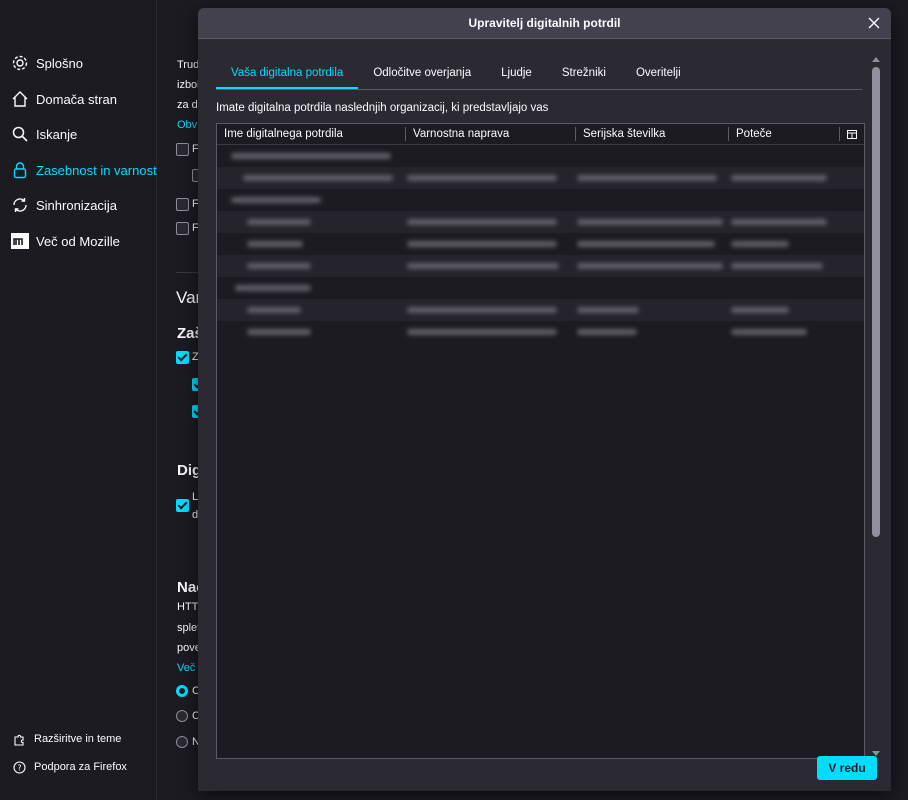 This screenshot has width=908, height=800. I want to click on sidebar-item-privacy: Zasebnost in varnost, so click(83, 170).